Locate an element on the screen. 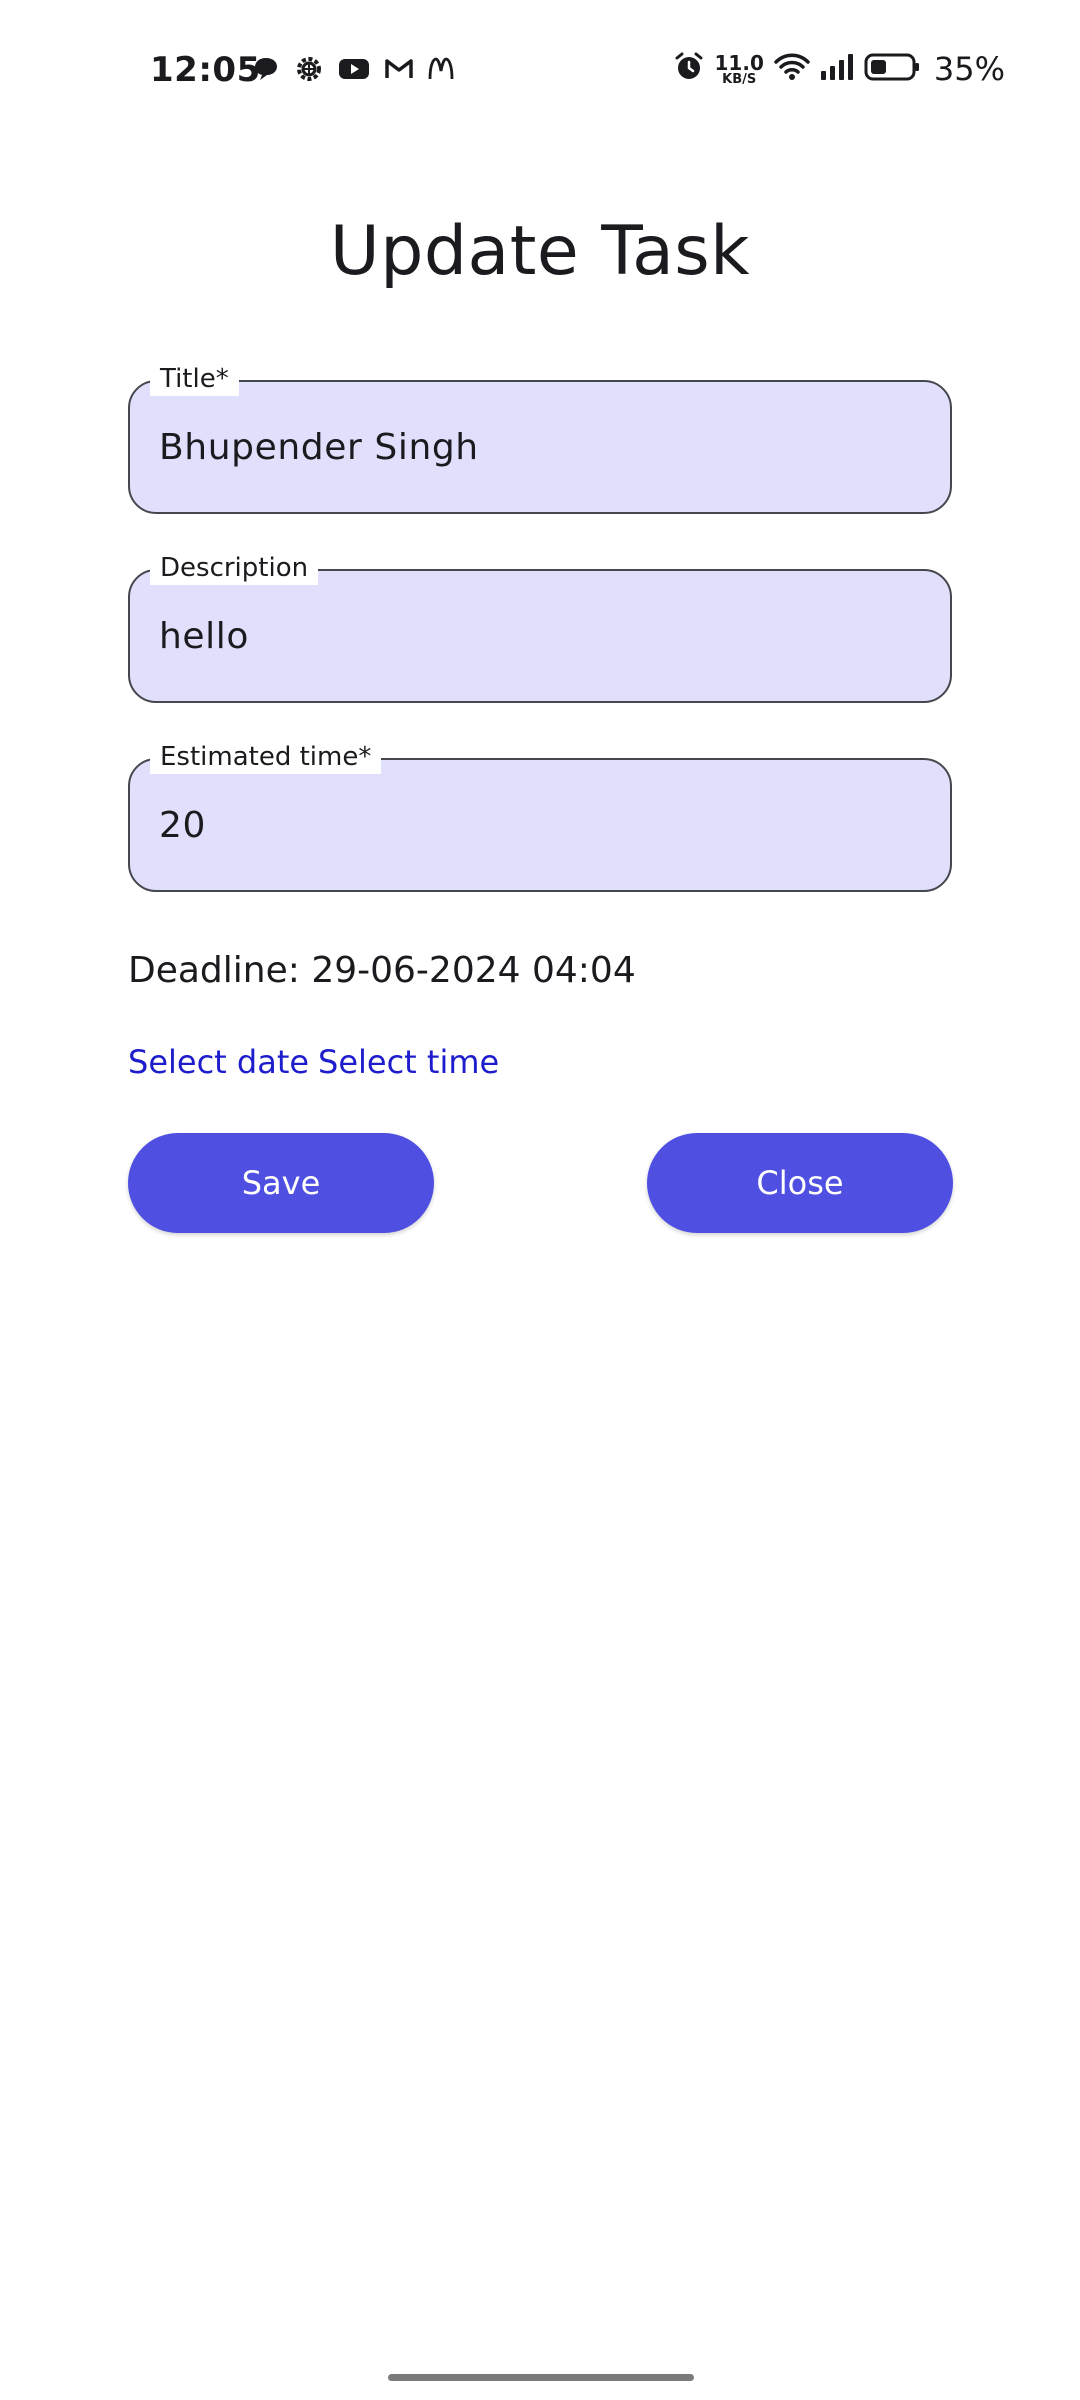  youtube-icon is located at coordinates (354, 69).